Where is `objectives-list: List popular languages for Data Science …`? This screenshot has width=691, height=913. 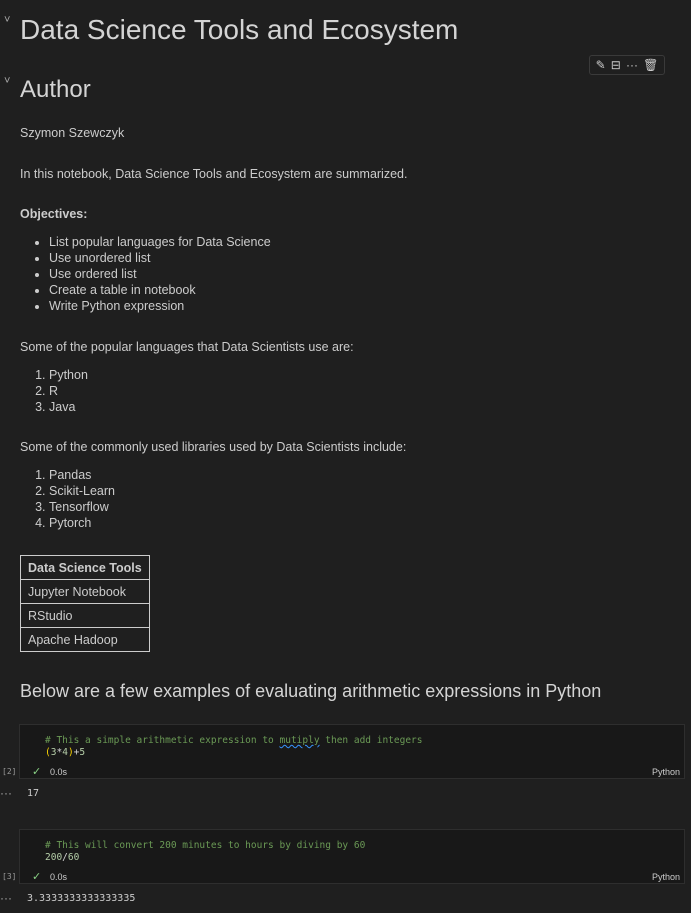 objectives-list: List popular languages for Data Science … is located at coordinates (145, 274).